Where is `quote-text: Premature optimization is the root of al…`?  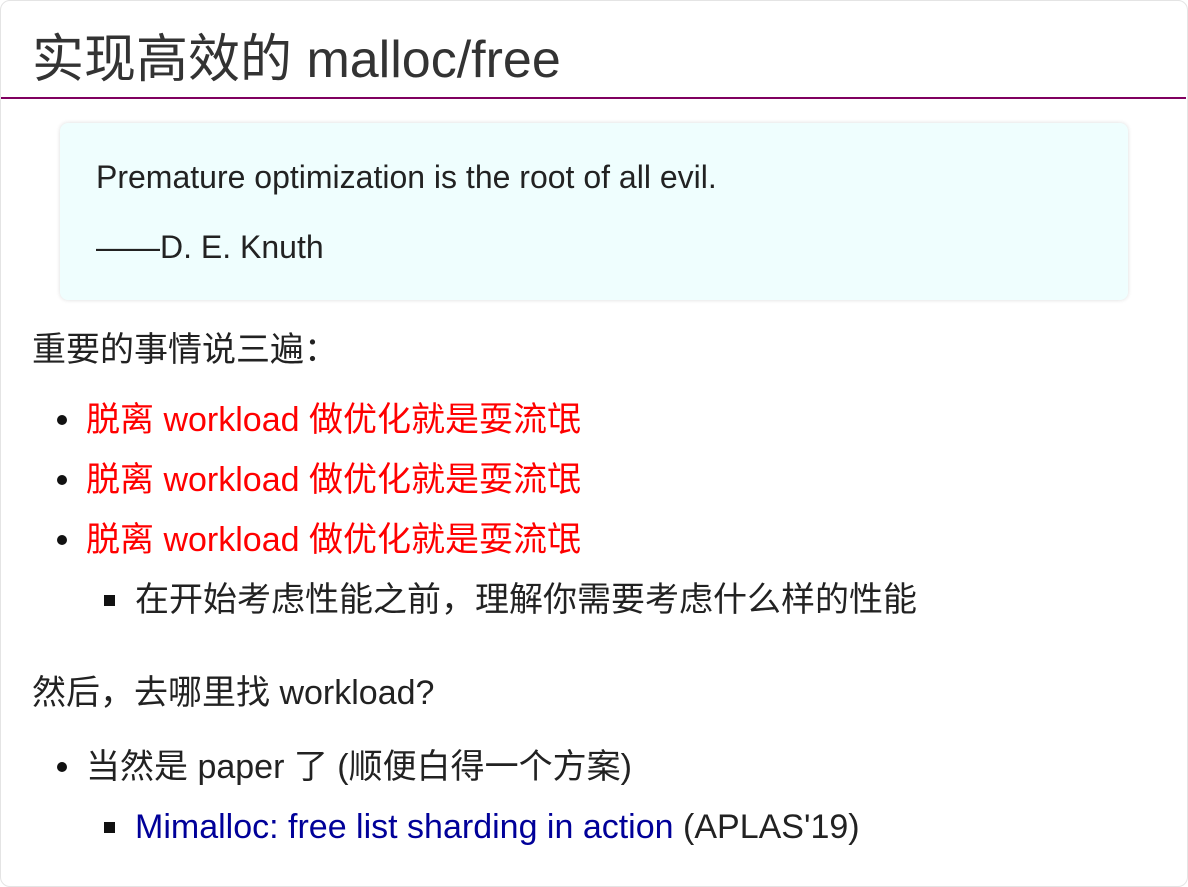 quote-text: Premature optimization is the root of al… is located at coordinates (406, 177).